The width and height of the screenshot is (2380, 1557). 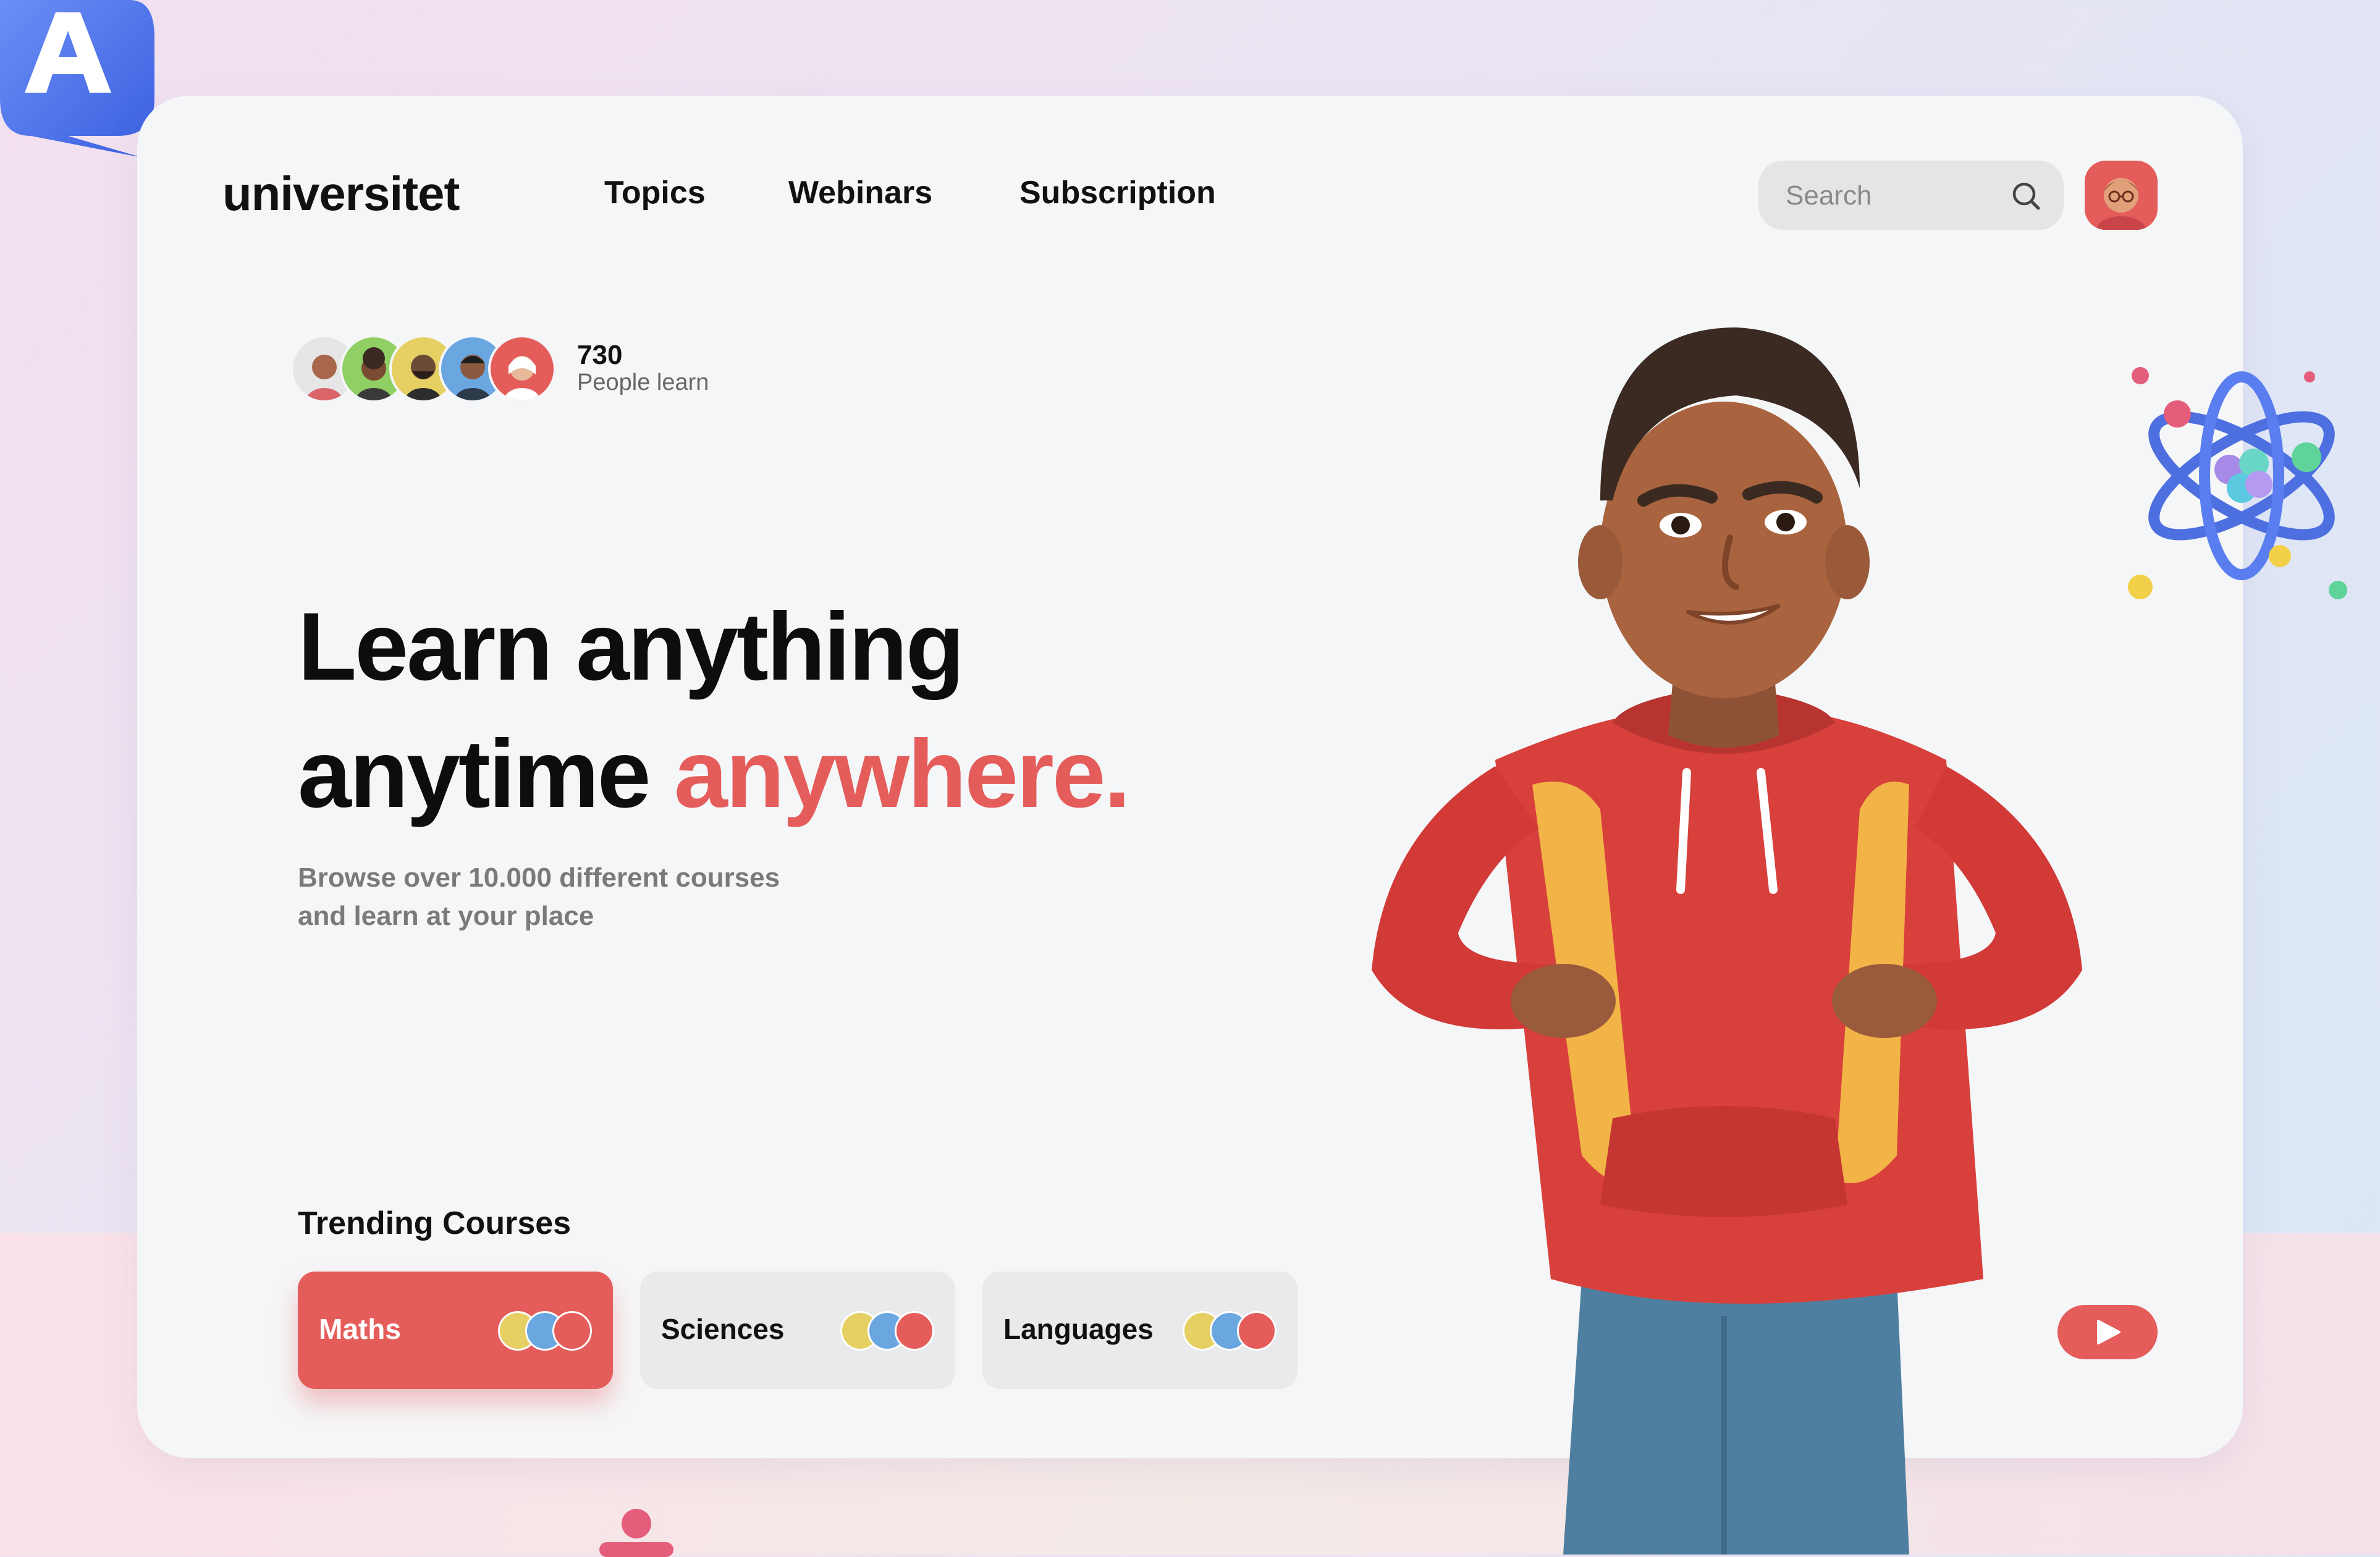 I want to click on pin-decoration-icon, so click(x=636, y=1533).